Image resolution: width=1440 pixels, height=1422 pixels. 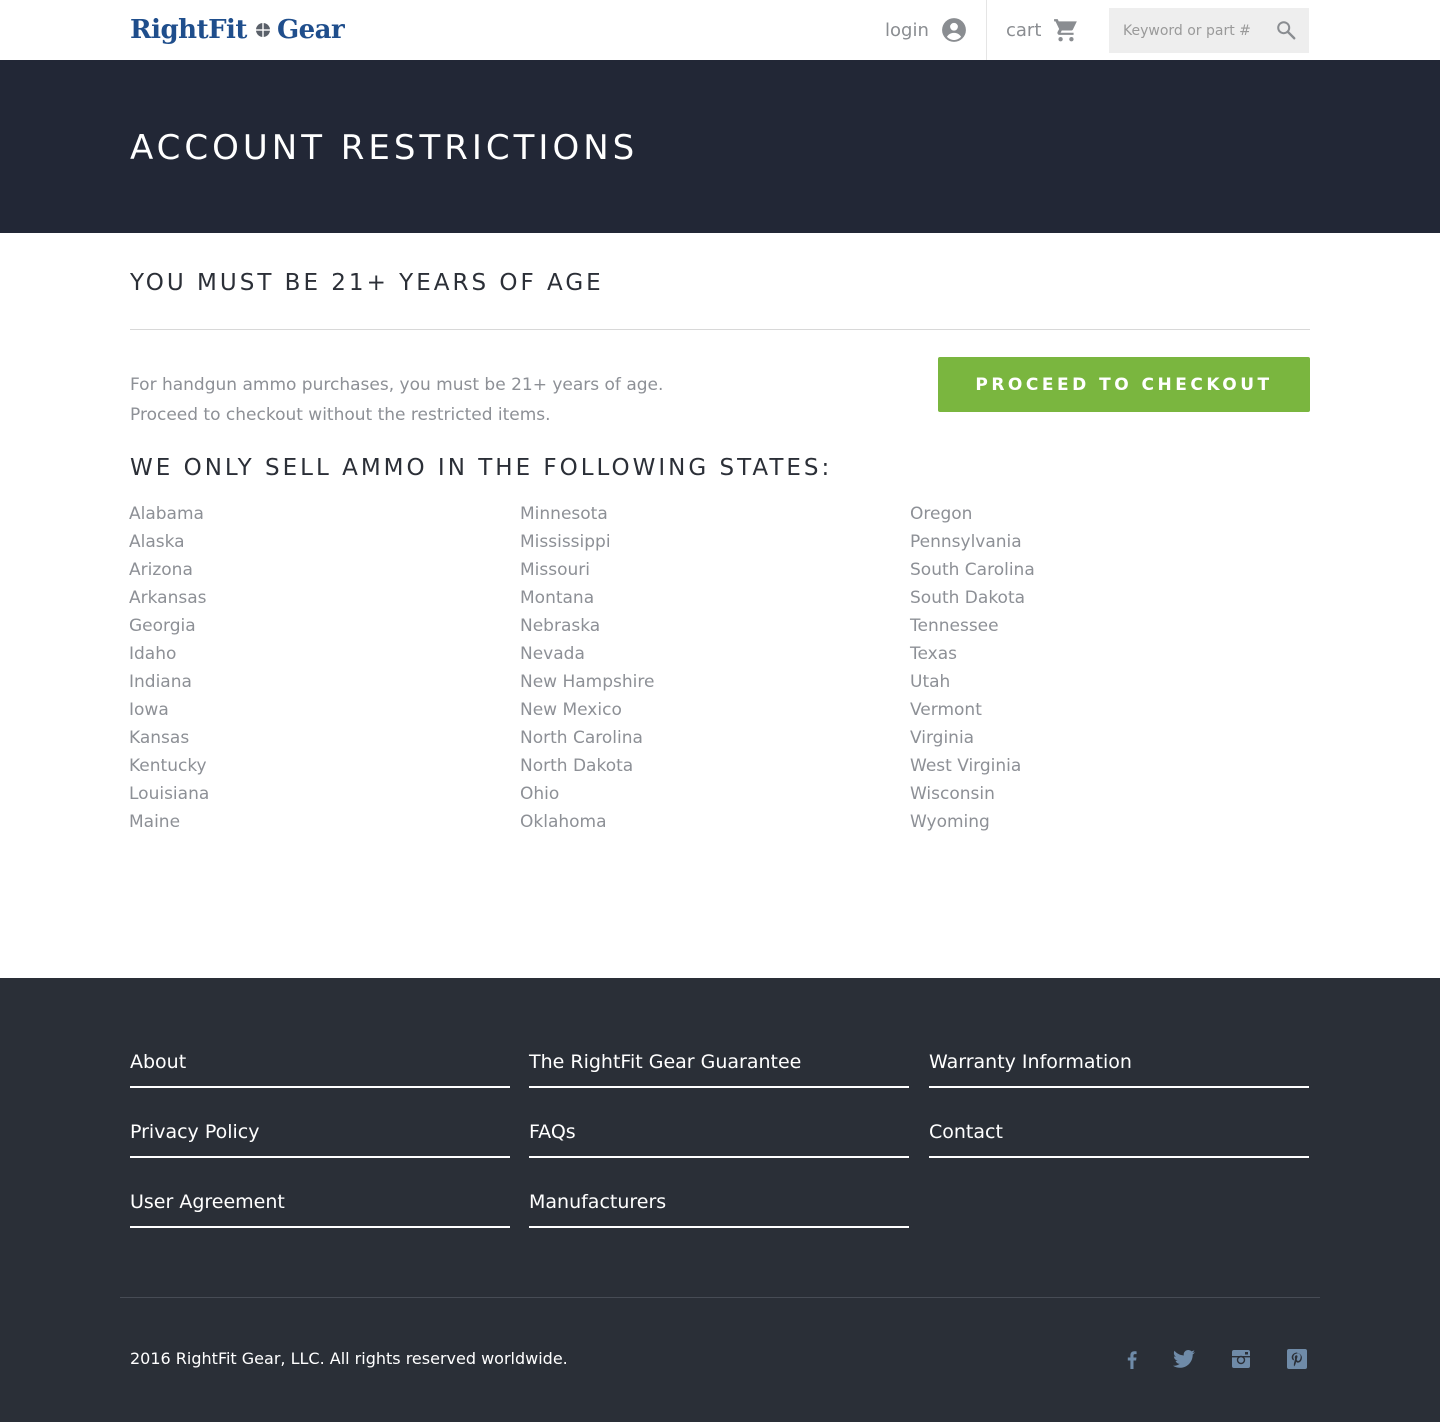 I want to click on twitter-icon, so click(x=1184, y=1359).